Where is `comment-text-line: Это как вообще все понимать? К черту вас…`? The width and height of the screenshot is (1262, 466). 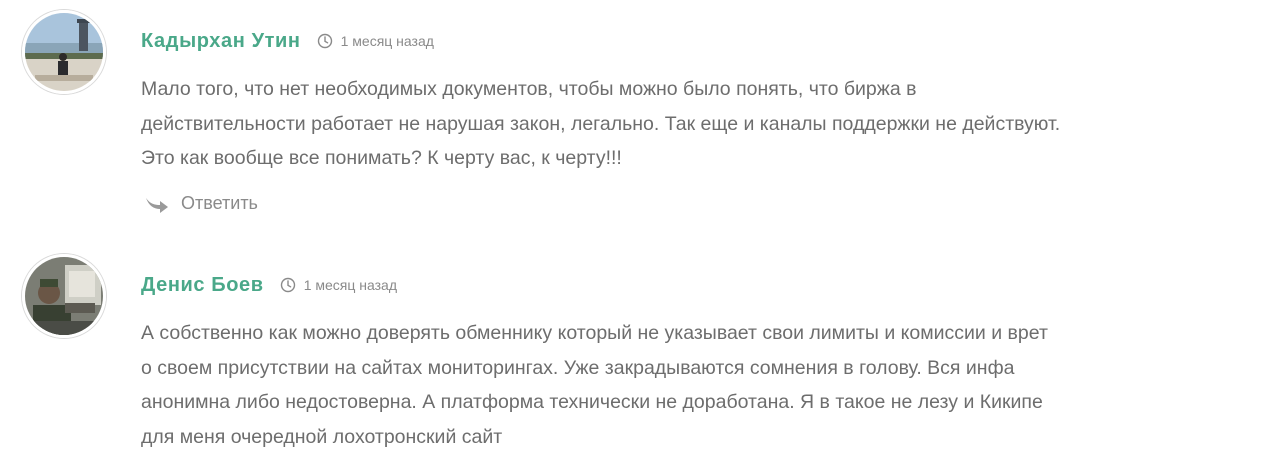
comment-text-line: Это как вообще все понимать? К черту вас… is located at coordinates (381, 158).